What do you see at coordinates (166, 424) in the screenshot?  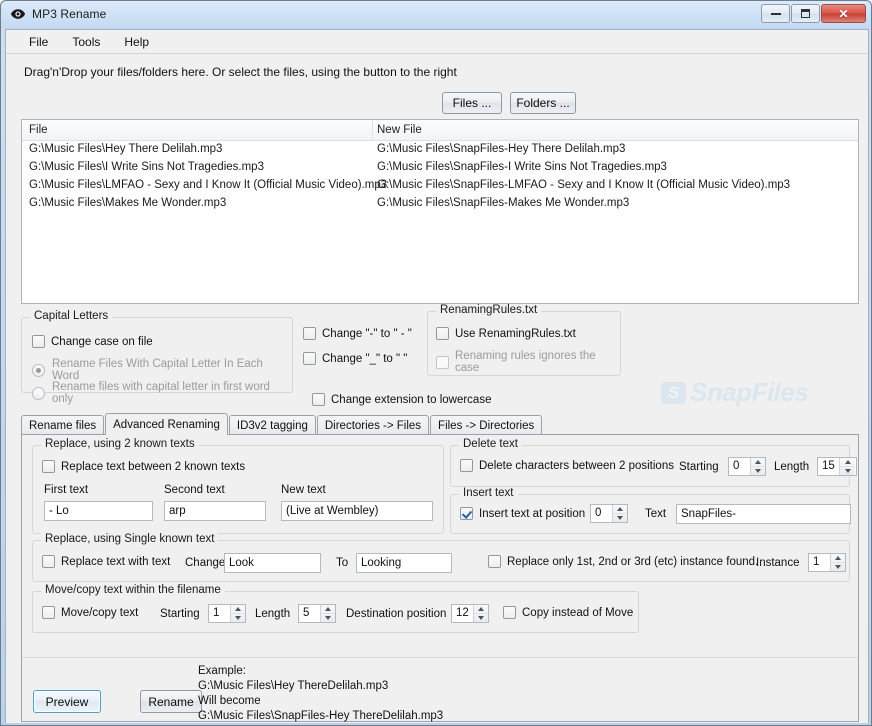 I see `tab-advanced-renaming: Advanced Renaming` at bounding box center [166, 424].